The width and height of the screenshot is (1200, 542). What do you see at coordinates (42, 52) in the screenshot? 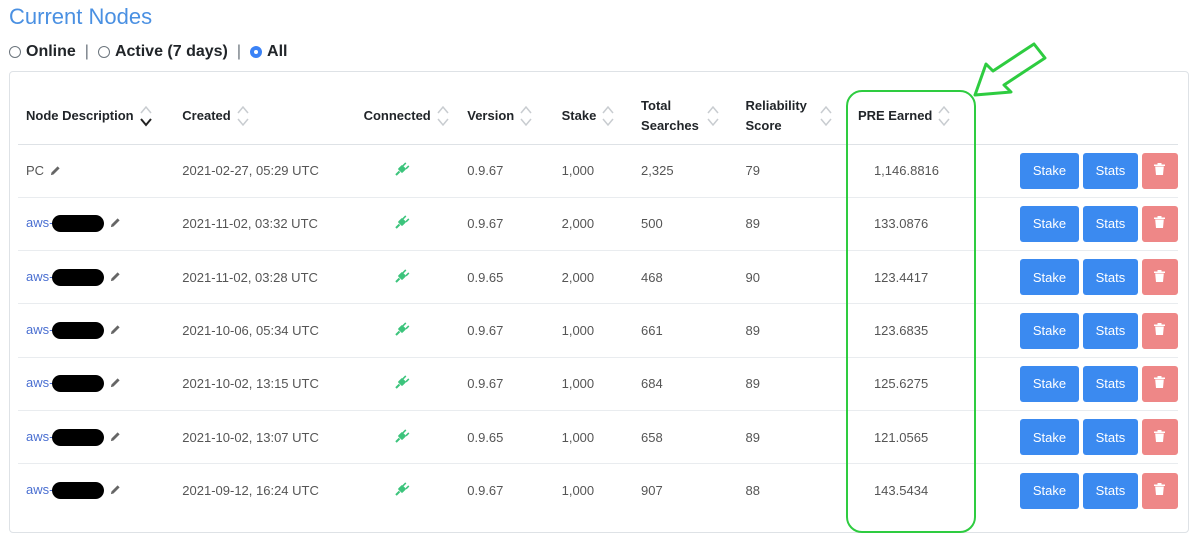
I see `filter-online: Online` at bounding box center [42, 52].